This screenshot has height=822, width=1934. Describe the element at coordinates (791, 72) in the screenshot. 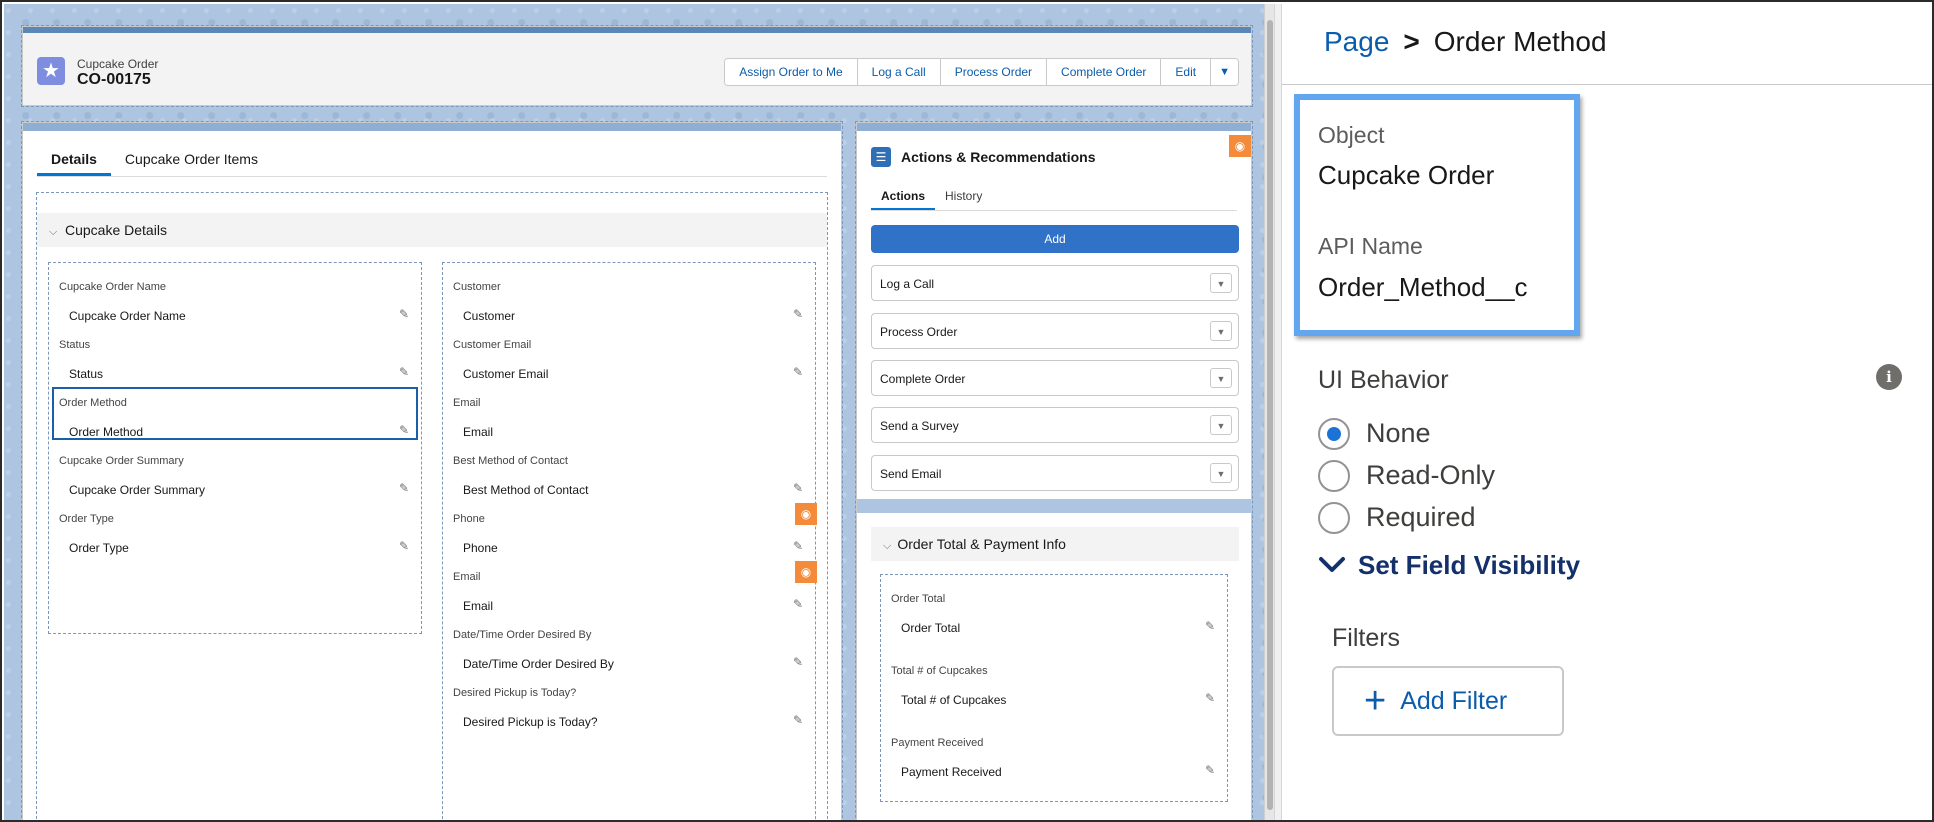

I see `assign-order-to-me-button: Assign Order to Me` at that location.